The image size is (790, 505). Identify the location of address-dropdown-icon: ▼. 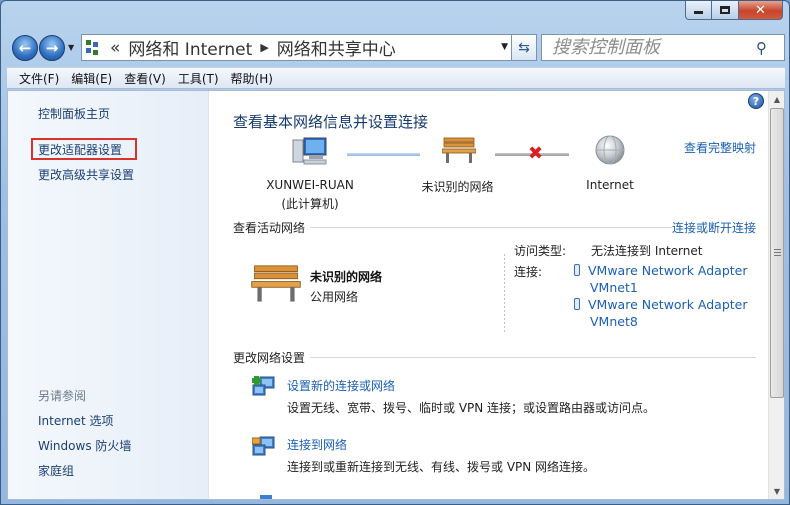
(504, 47).